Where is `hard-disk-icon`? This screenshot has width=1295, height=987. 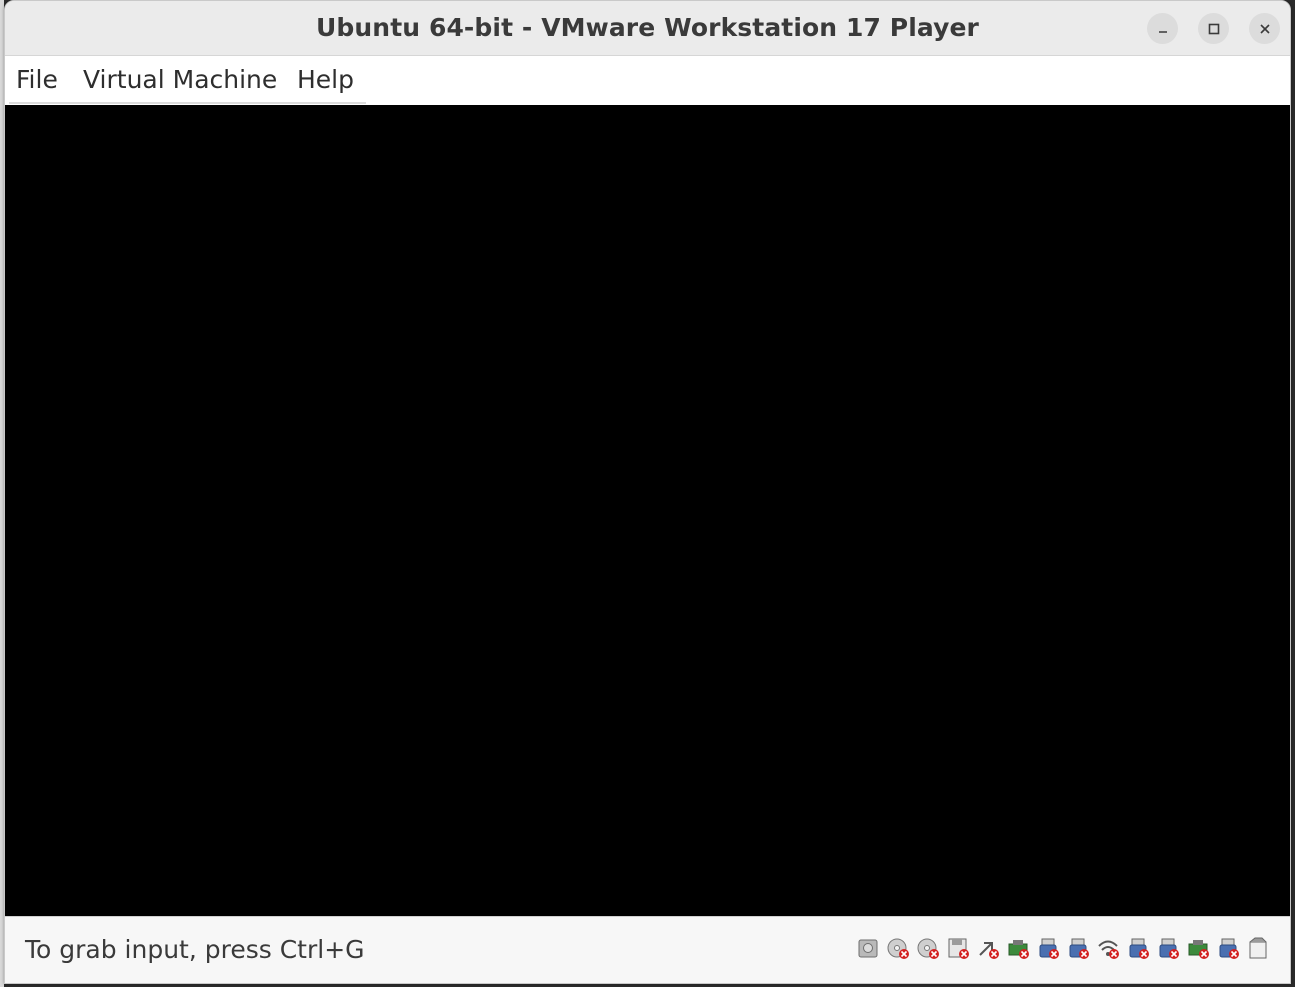
hard-disk-icon is located at coordinates (868, 948).